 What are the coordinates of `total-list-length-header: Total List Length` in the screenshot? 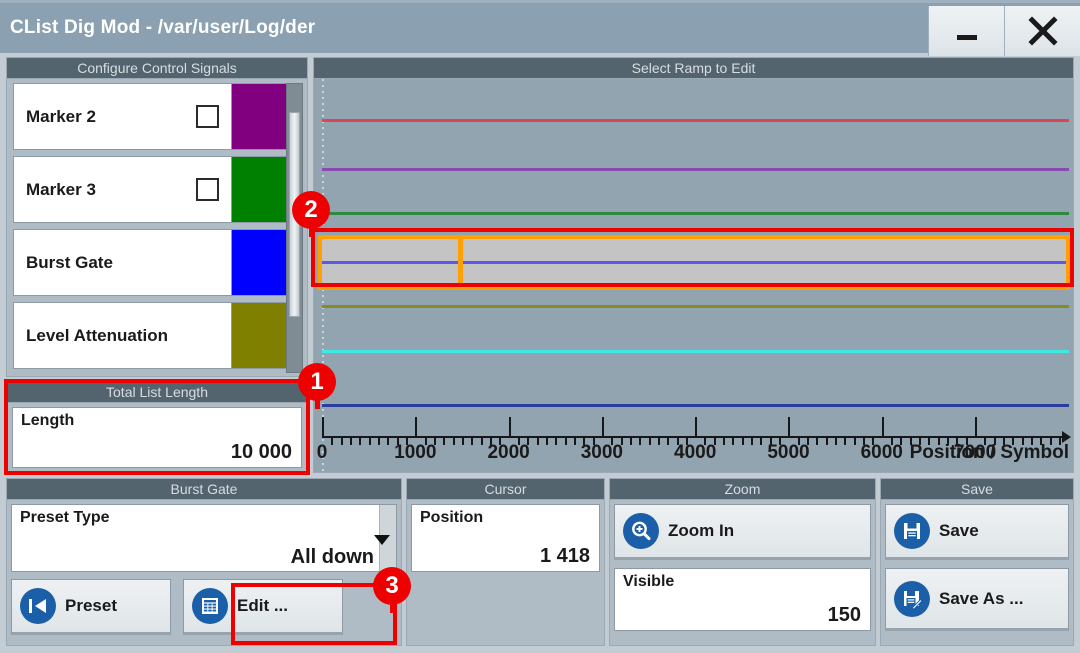 It's located at (157, 391).